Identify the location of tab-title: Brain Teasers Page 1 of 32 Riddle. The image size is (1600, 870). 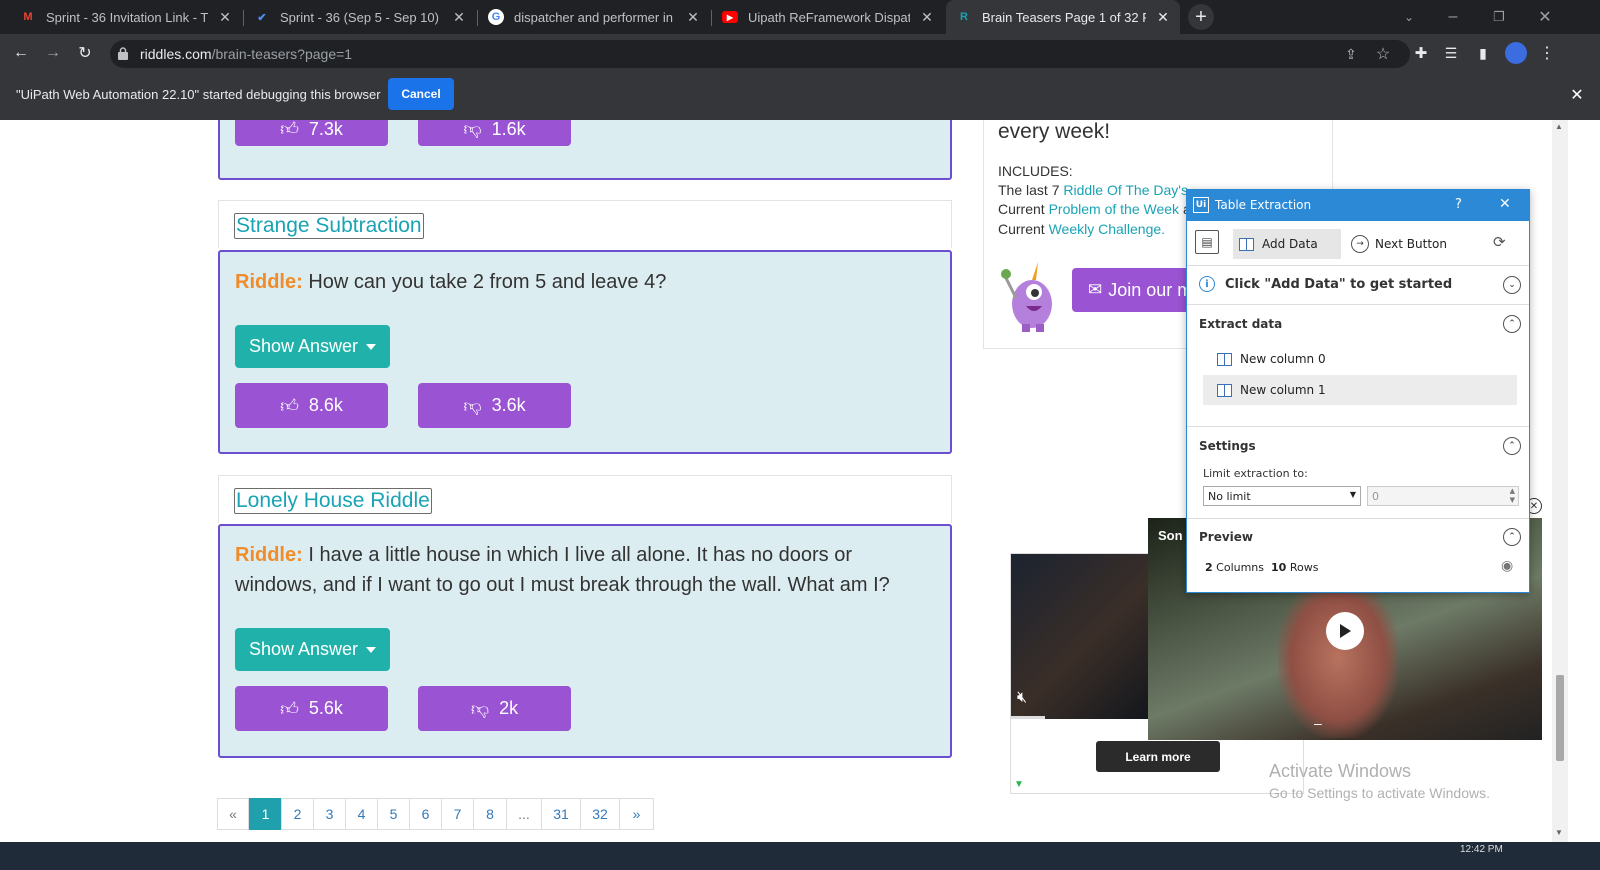
(1064, 17).